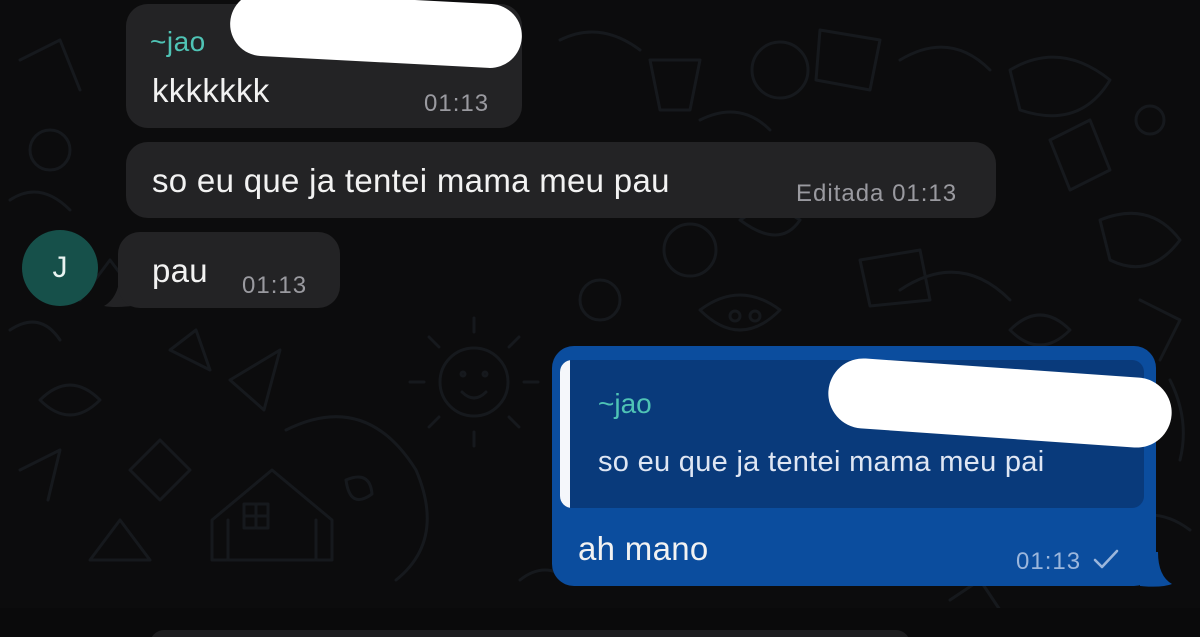  What do you see at coordinates (1156, 569) in the screenshot?
I see `bubble-tail` at bounding box center [1156, 569].